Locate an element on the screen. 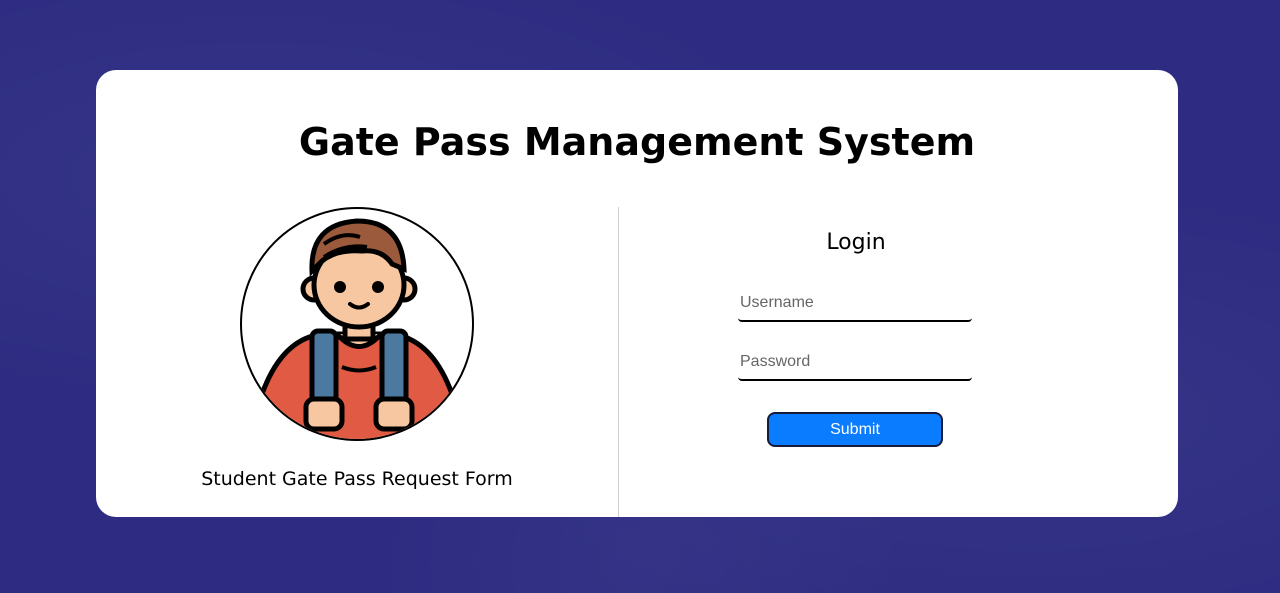 This screenshot has height=593, width=1280. student-avatar-icon is located at coordinates (357, 324).